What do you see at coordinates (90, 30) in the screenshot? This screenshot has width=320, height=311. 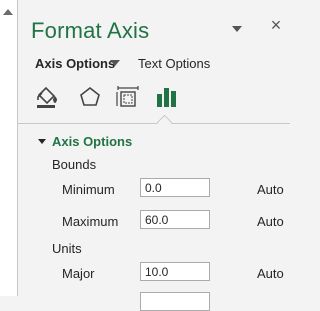 I see `pane-title: Format Axis` at bounding box center [90, 30].